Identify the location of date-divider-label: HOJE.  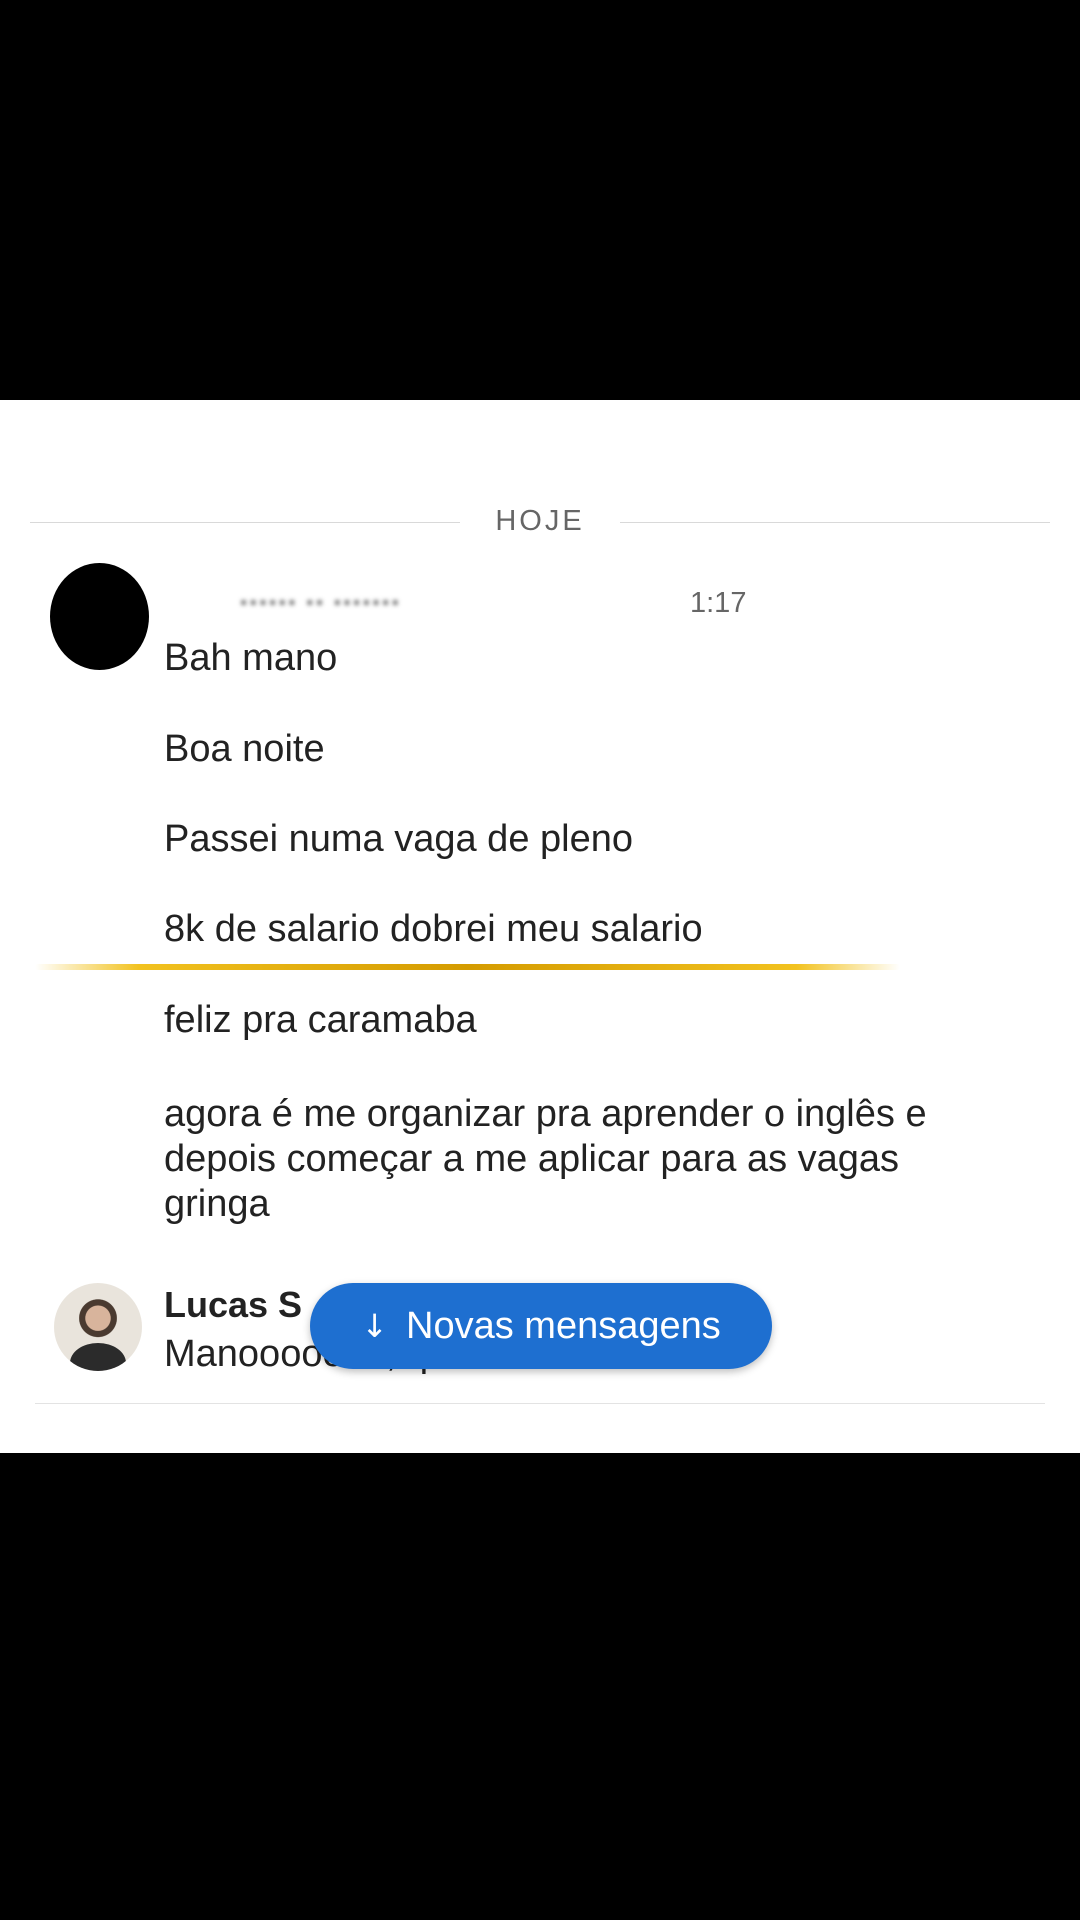
(540, 521).